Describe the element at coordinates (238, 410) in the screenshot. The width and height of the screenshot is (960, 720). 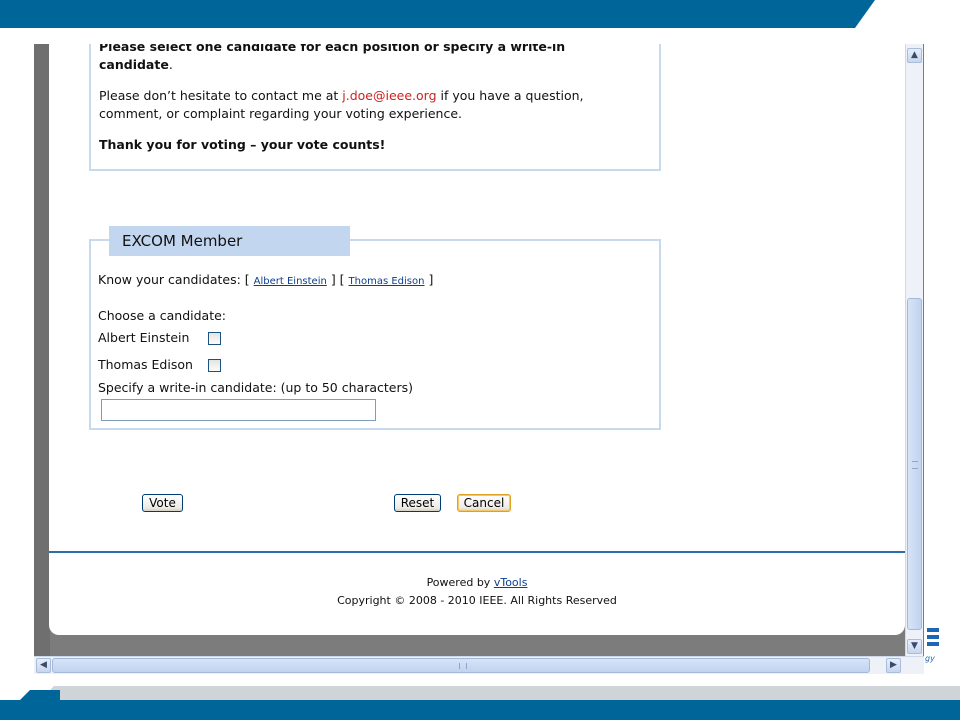
I see `writein-input` at that location.